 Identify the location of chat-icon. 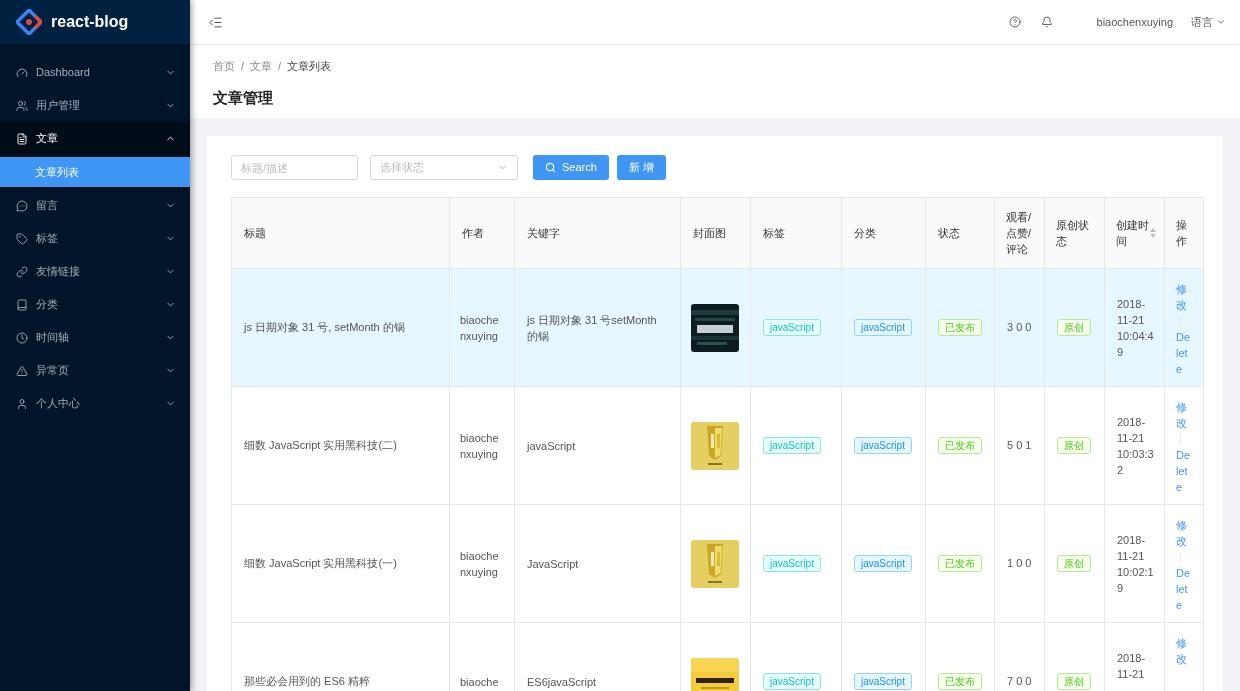
(22, 205).